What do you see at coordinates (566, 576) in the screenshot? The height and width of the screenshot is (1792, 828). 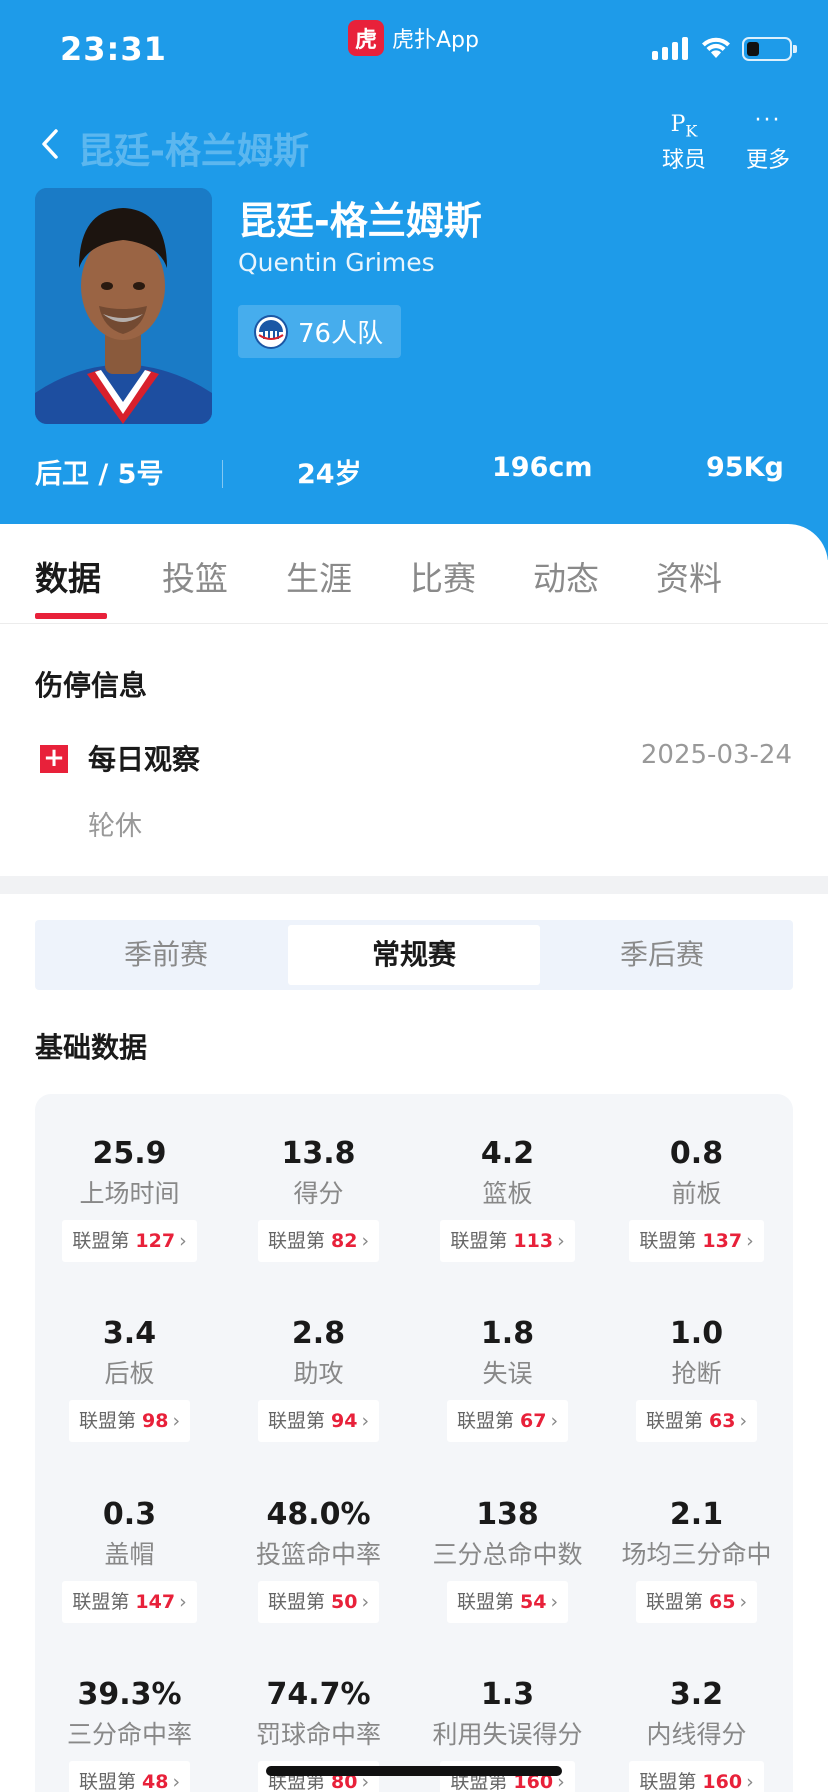 I see `tab-news: 动态` at bounding box center [566, 576].